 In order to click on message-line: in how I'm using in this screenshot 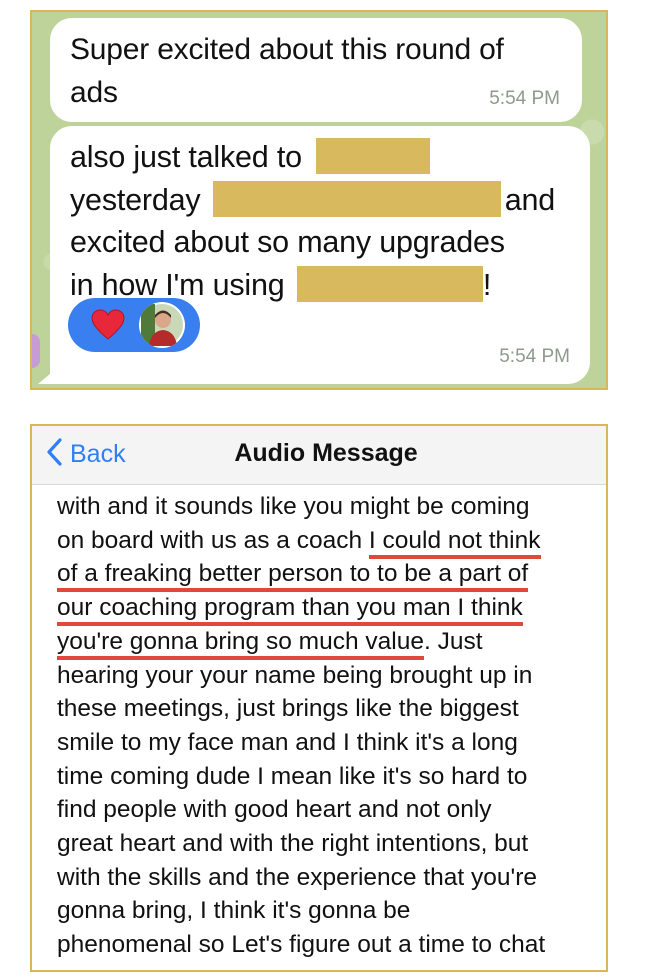, I will do `click(177, 284)`.